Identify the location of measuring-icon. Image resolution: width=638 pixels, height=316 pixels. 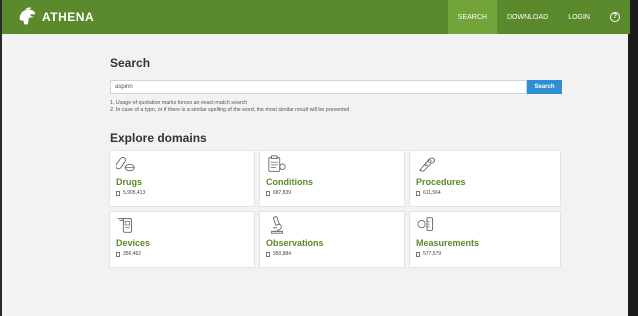
(425, 224).